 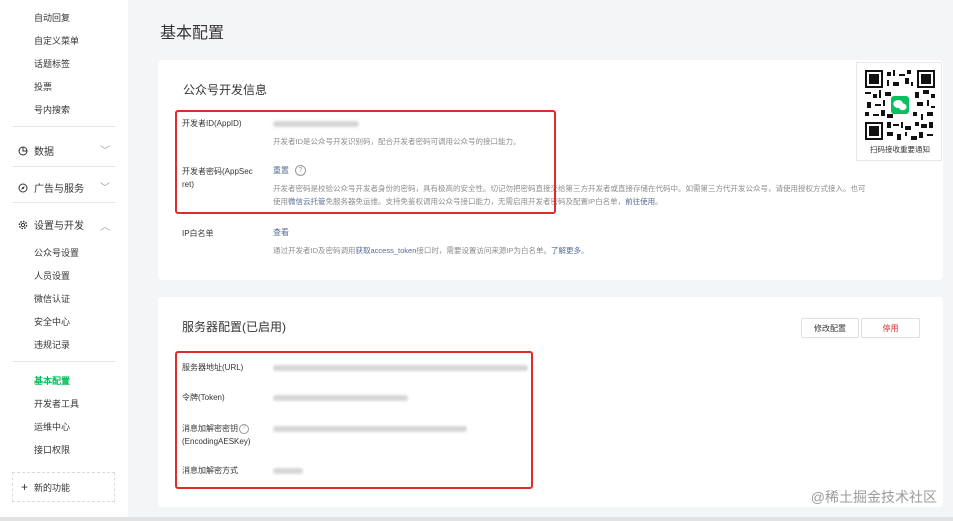 What do you see at coordinates (56, 252) in the screenshot?
I see `sidebar-item-account-settings: 公众号设置` at bounding box center [56, 252].